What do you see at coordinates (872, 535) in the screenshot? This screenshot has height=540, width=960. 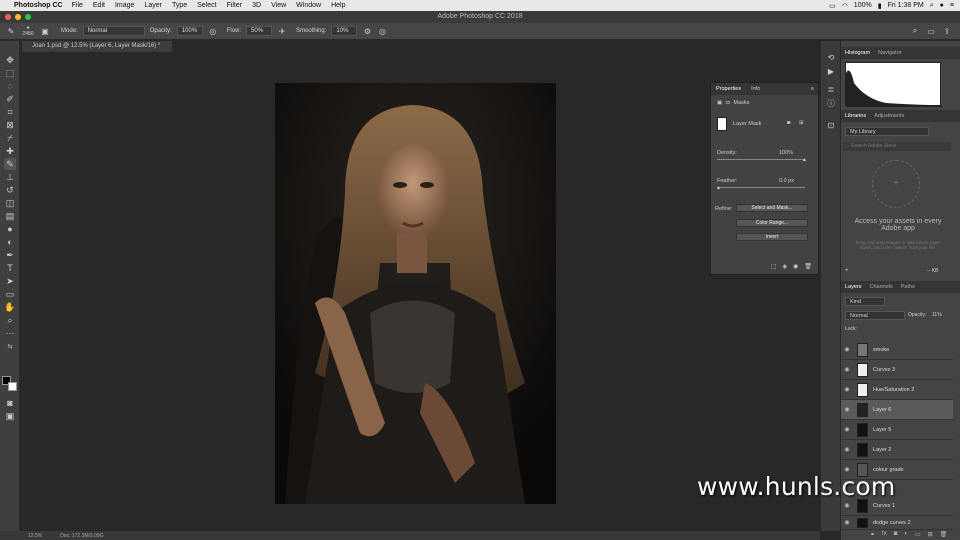 I see `link-layers-icon: ⚭` at bounding box center [872, 535].